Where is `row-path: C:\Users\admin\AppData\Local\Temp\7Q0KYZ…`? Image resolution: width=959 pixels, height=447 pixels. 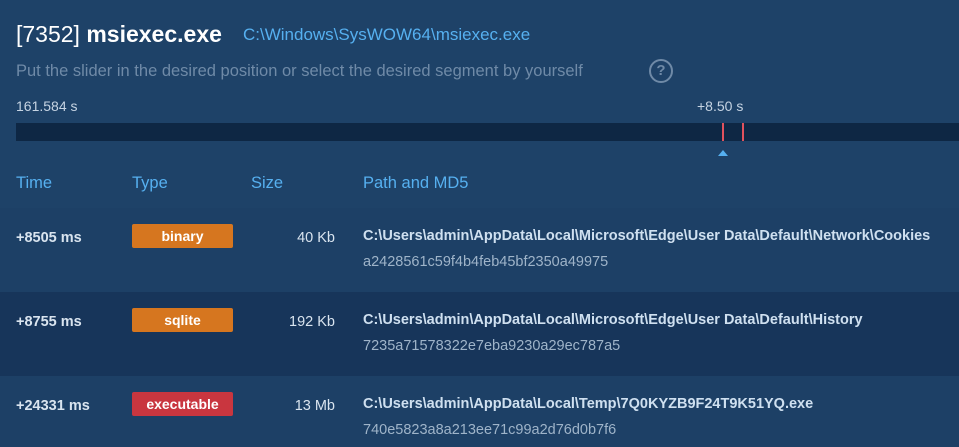 row-path: C:\Users\admin\AppData\Local\Temp\7Q0KYZ… is located at coordinates (588, 404).